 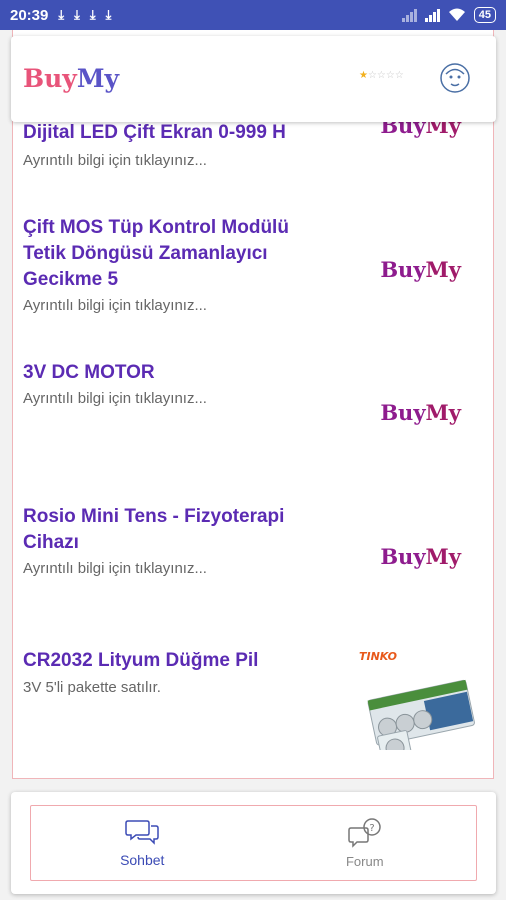 What do you see at coordinates (363, 75) in the screenshot?
I see `star-icon: ★` at bounding box center [363, 75].